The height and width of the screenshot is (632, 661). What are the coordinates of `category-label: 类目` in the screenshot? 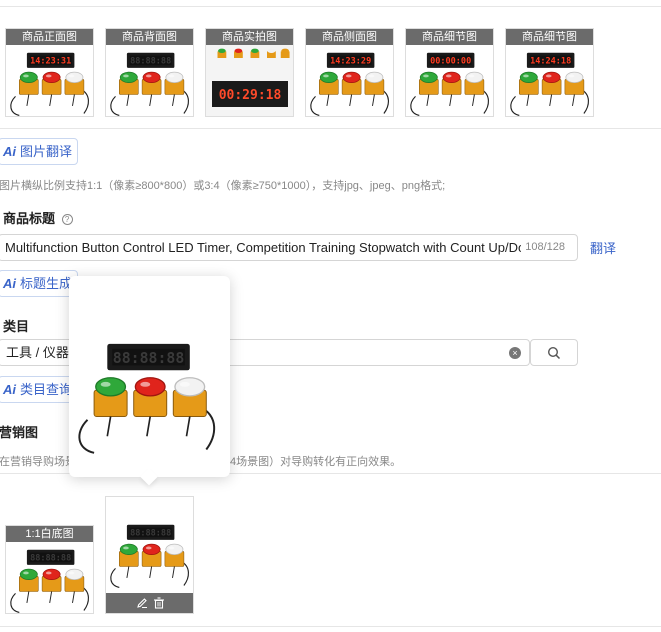 It's located at (16, 326).